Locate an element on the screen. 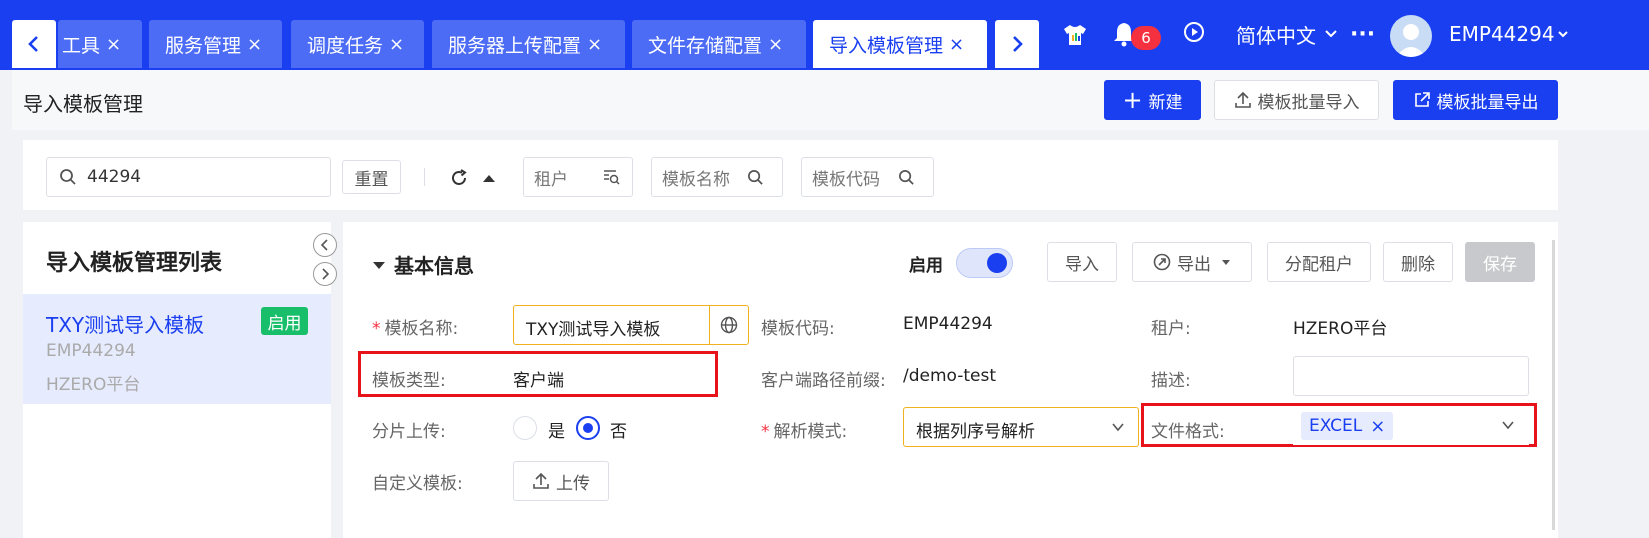 This screenshot has height=538, width=1649. shard-upload-label: 分片上传: is located at coordinates (409, 432).